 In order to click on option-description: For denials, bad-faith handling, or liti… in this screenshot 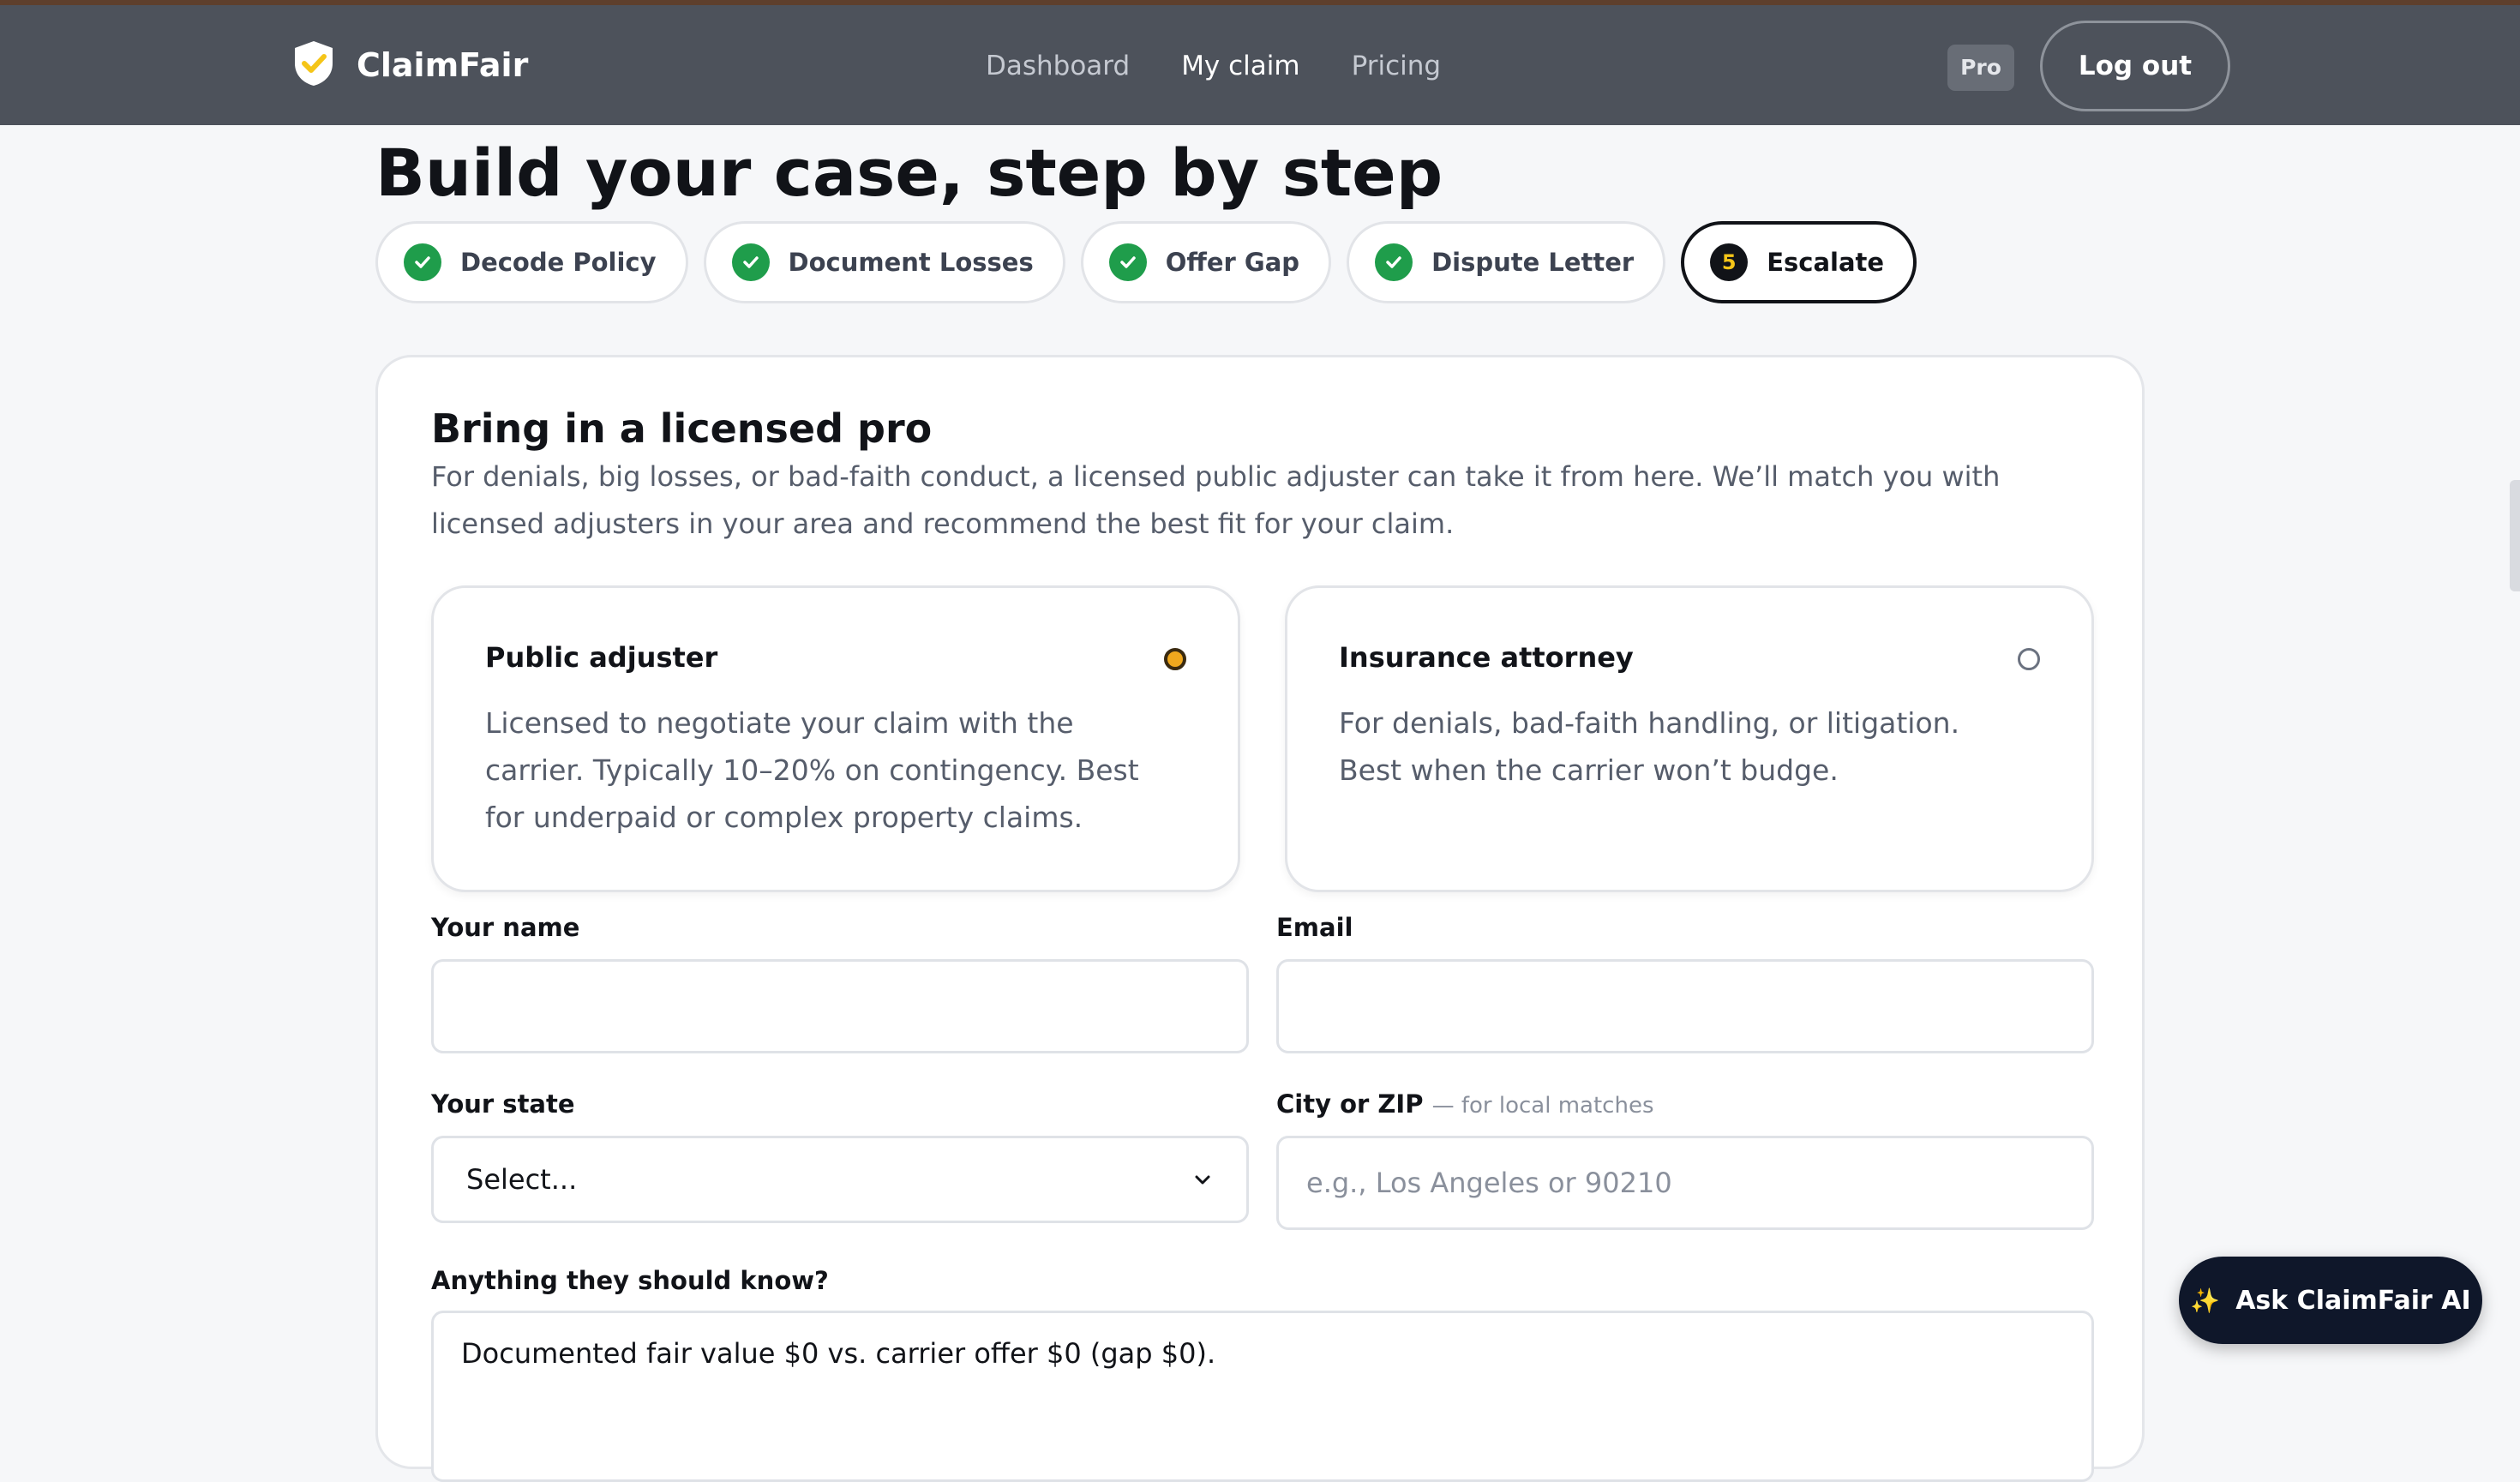, I will do `click(1649, 746)`.